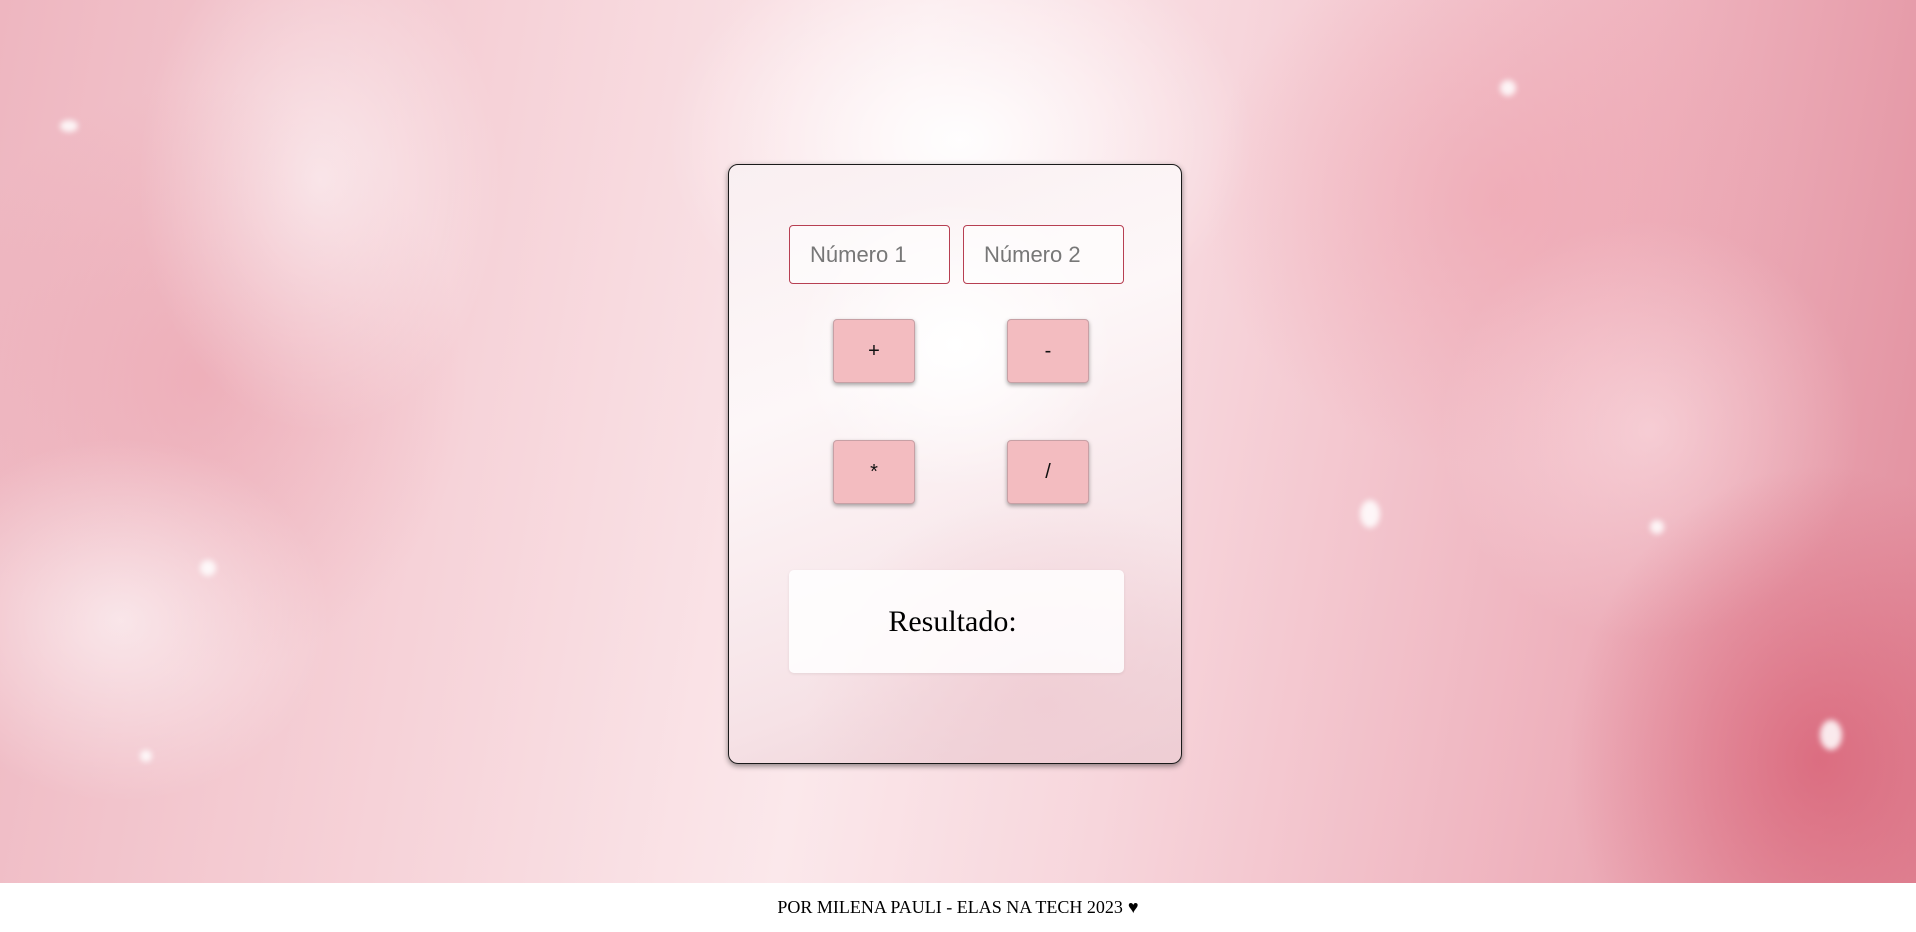 The height and width of the screenshot is (932, 1916). What do you see at coordinates (1048, 351) in the screenshot?
I see `subtract-button: -` at bounding box center [1048, 351].